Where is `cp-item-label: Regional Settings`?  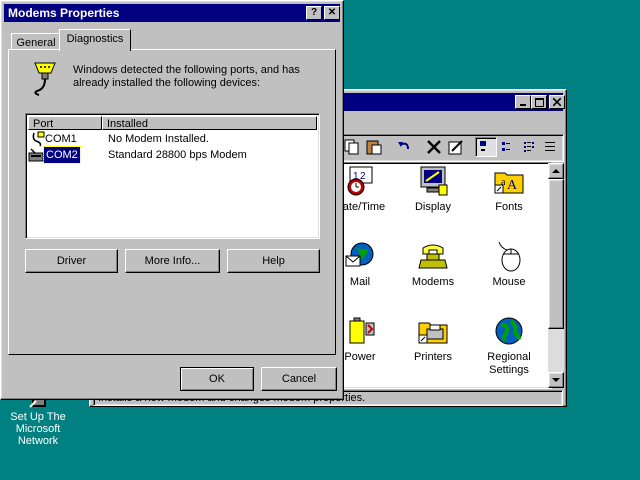
cp-item-label: Regional Settings is located at coordinates (509, 363).